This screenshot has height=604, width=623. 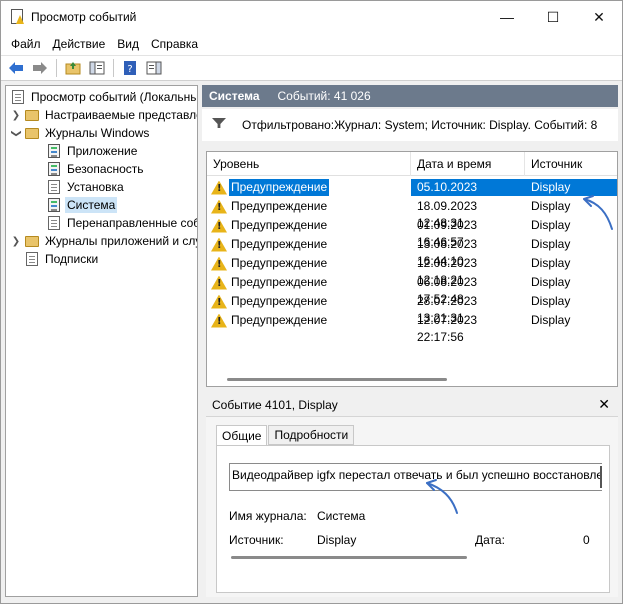 I want to click on menu-bar: Файл Действие Вид Справка, so click(x=311, y=44).